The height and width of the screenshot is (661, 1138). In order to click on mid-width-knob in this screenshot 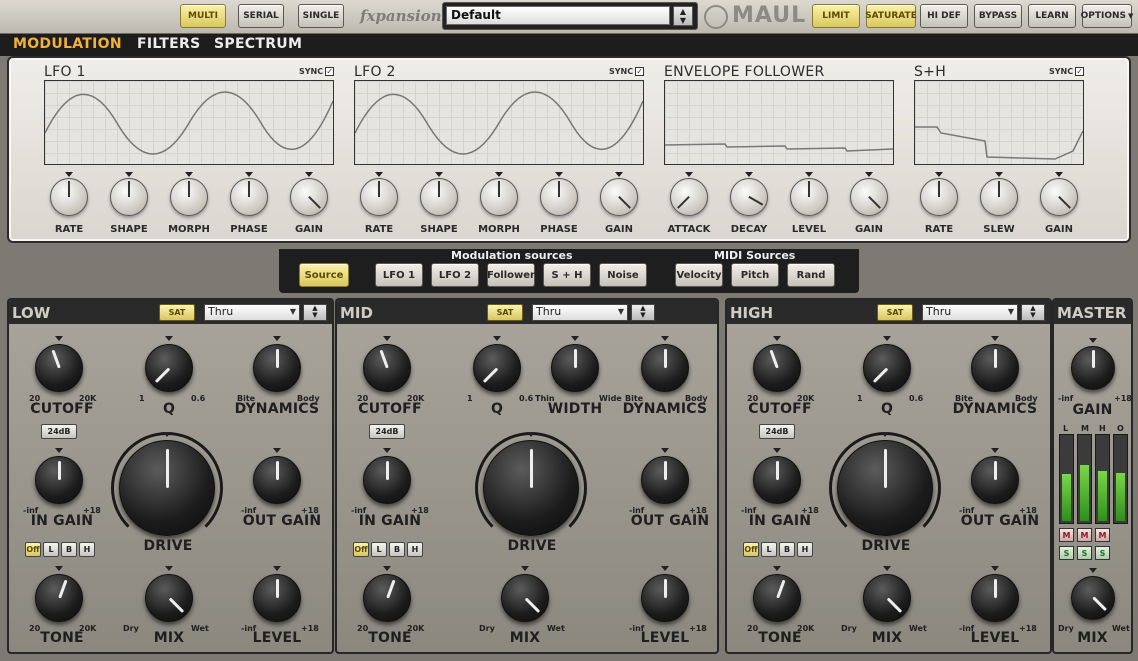, I will do `click(575, 368)`.